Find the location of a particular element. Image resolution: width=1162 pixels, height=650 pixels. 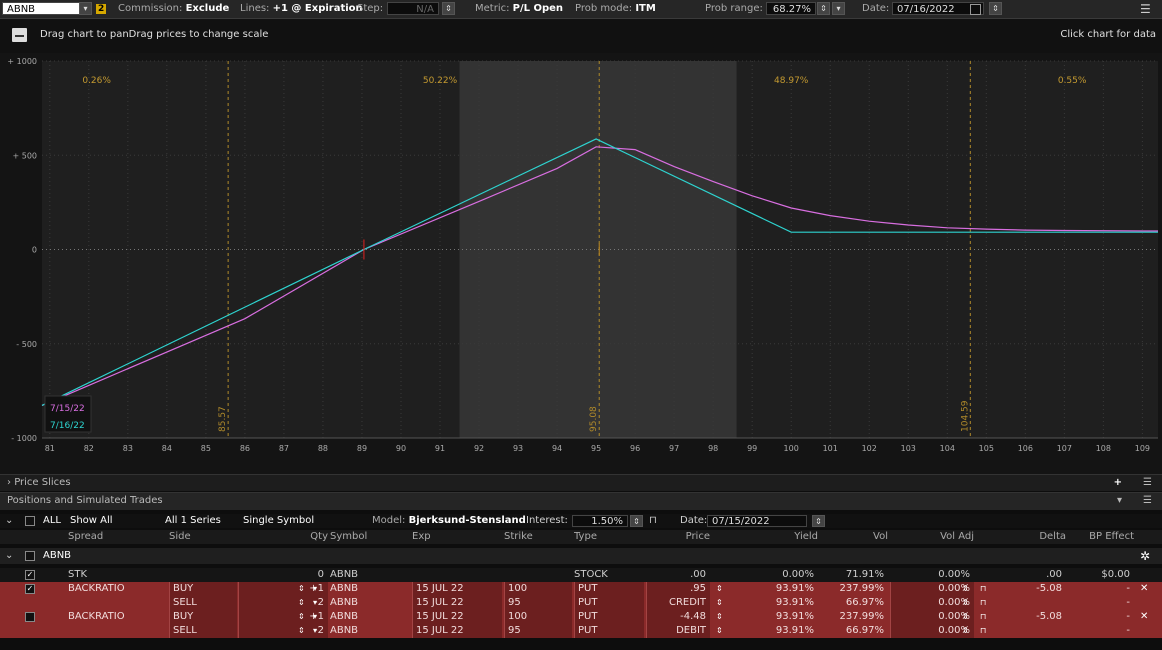

column-header-vol-adj: Vol Adj is located at coordinates (932, 537).